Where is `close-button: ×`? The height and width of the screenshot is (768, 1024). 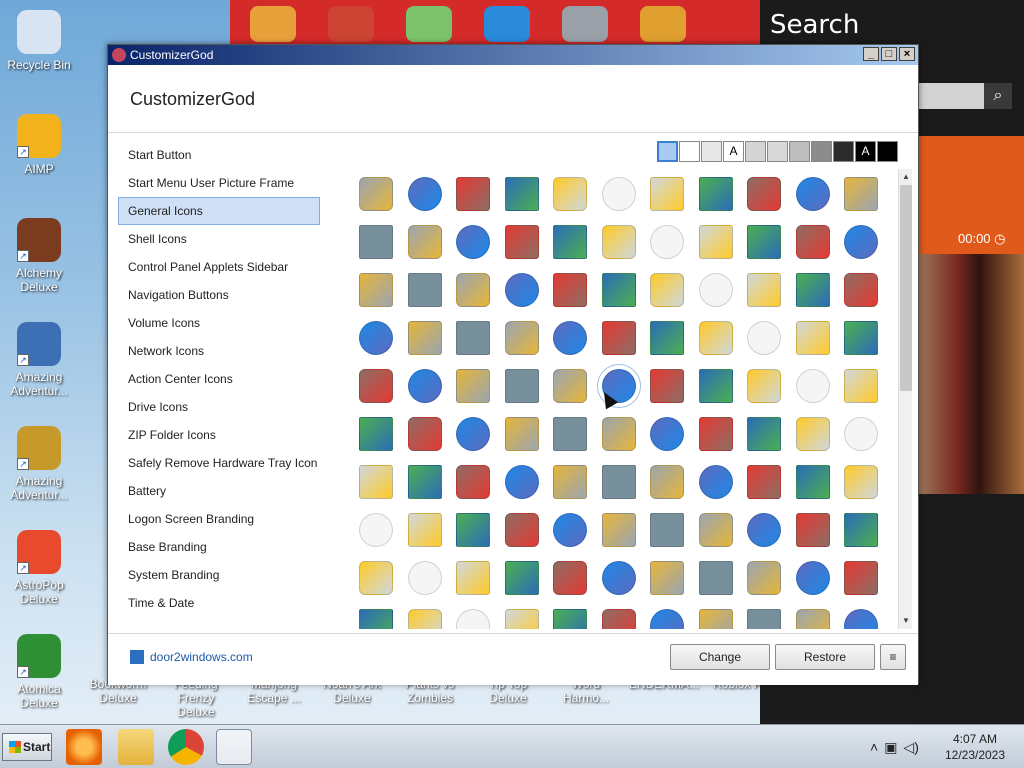 close-button: × is located at coordinates (907, 54).